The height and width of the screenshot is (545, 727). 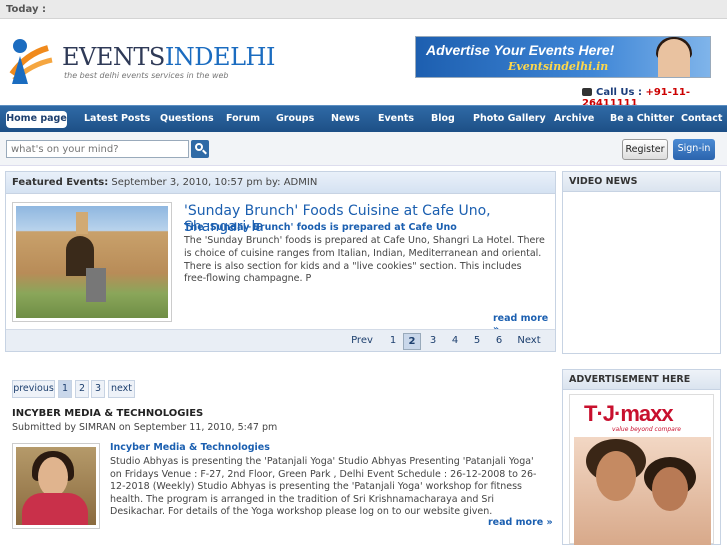 What do you see at coordinates (200, 149) in the screenshot?
I see `search-button` at bounding box center [200, 149].